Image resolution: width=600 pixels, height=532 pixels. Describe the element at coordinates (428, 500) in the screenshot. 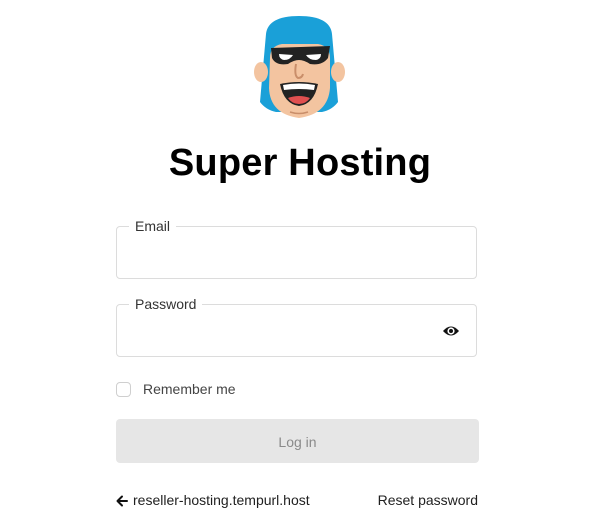

I see `reset-password-link: Reset password` at that location.